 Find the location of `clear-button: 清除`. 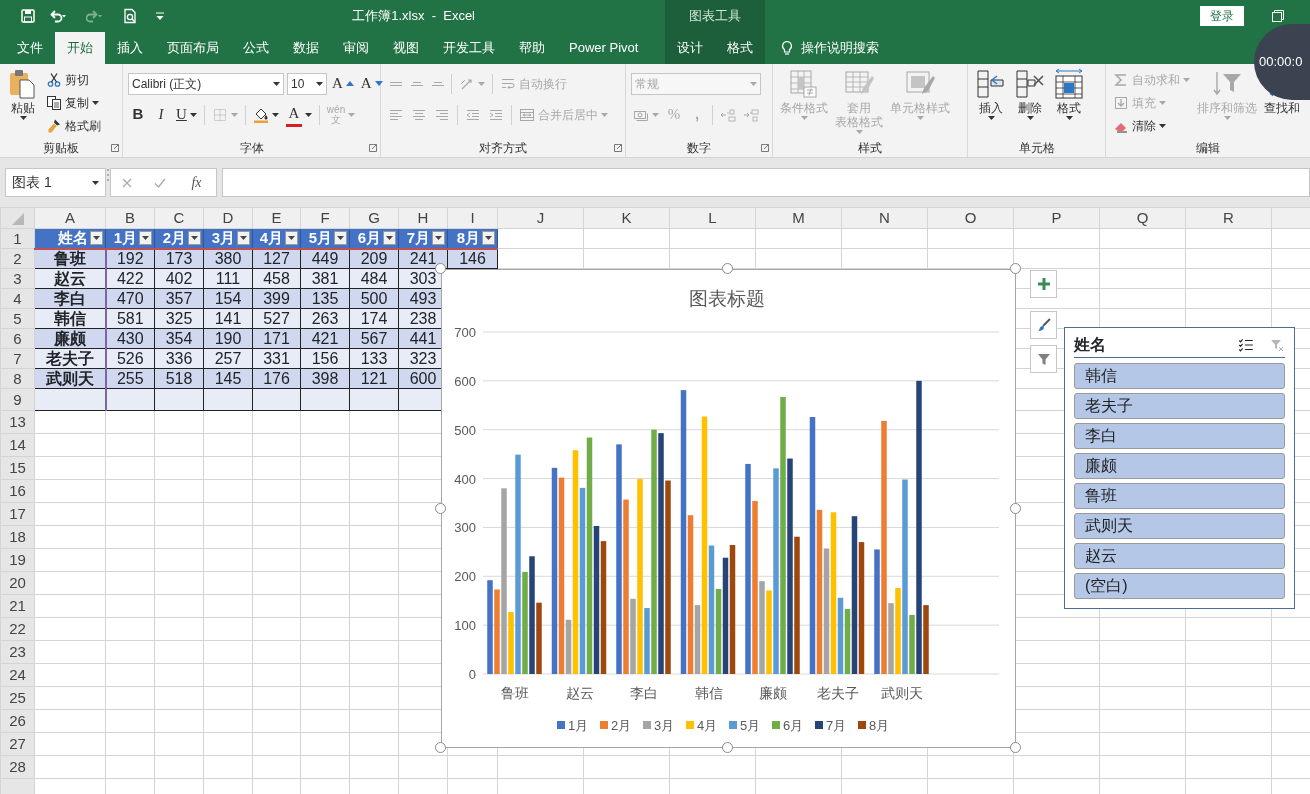

clear-button: 清除 is located at coordinates (1139, 125).